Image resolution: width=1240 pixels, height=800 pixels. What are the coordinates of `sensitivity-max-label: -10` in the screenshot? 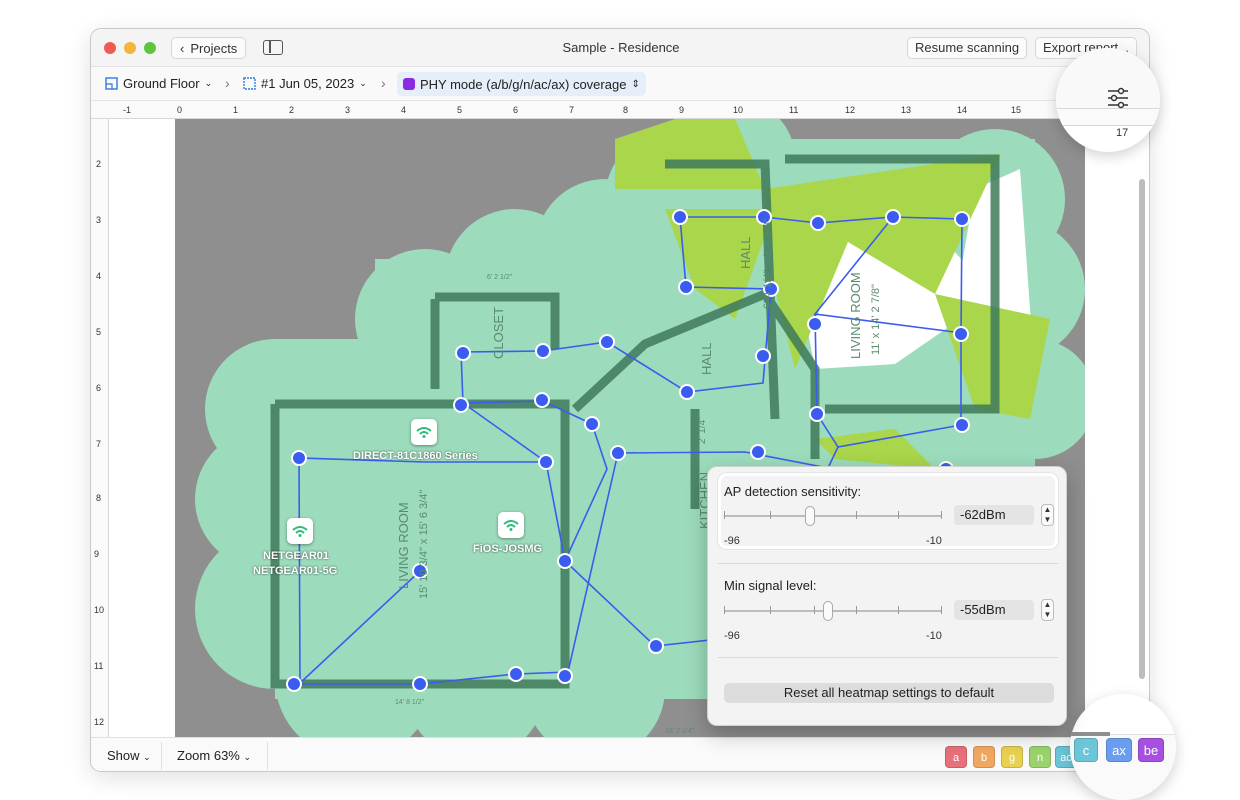 It's located at (934, 541).